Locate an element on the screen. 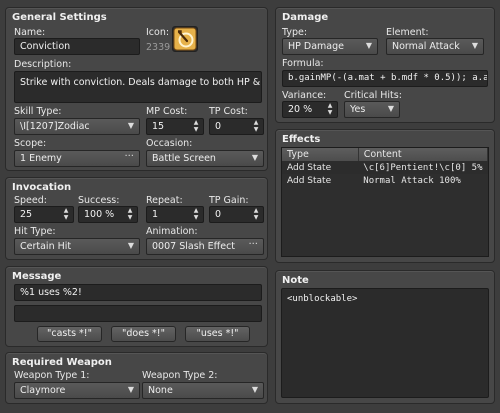  element-select: Normal Attack ▼ is located at coordinates (435, 46).